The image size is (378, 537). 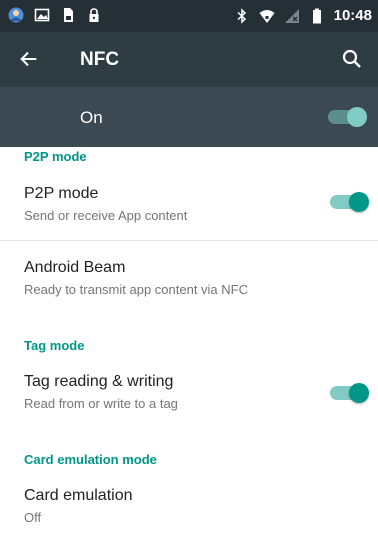 I want to click on p2p-mode-toggle, so click(x=349, y=202).